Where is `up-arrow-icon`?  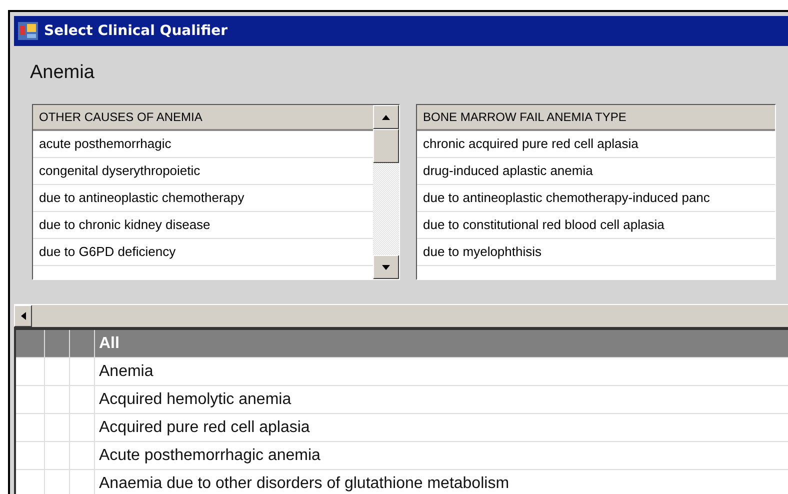 up-arrow-icon is located at coordinates (386, 117).